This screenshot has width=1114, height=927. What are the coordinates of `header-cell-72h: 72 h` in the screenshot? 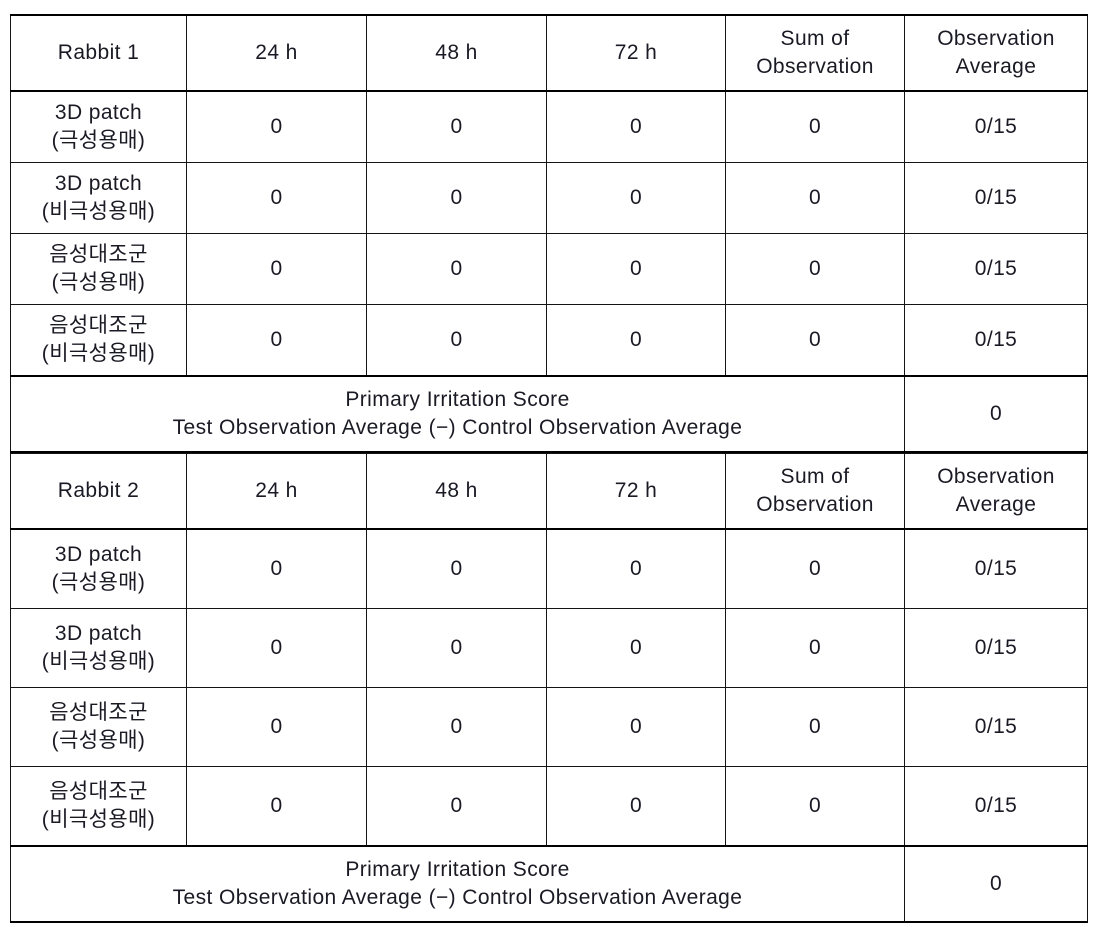 It's located at (636, 53).